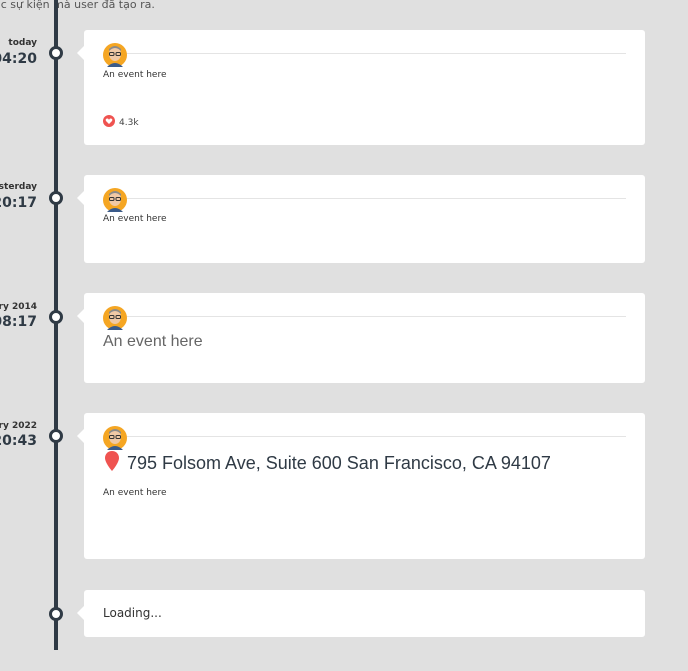 This screenshot has width=688, height=671. What do you see at coordinates (18, 187) in the screenshot?
I see `event-date: esterday` at bounding box center [18, 187].